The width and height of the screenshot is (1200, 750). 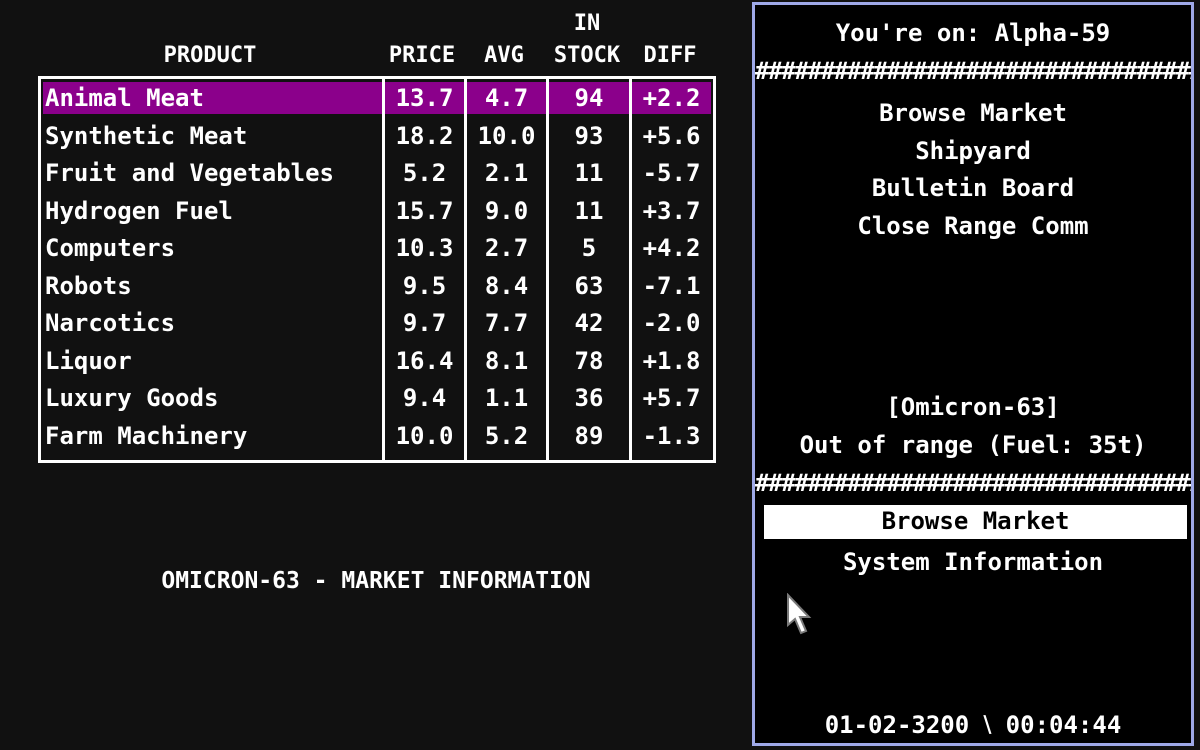 What do you see at coordinates (506, 285) in the screenshot?
I see `avg-value: 8.4` at bounding box center [506, 285].